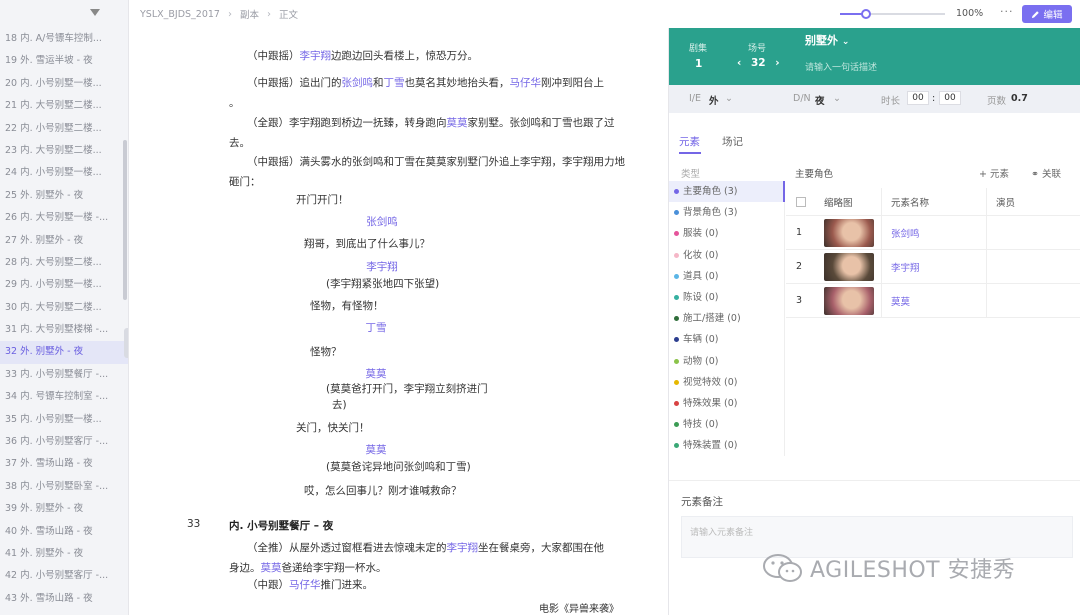 The width and height of the screenshot is (1080, 615). I want to click on scene-name-dropdown: 别墅外 ⌄, so click(827, 40).